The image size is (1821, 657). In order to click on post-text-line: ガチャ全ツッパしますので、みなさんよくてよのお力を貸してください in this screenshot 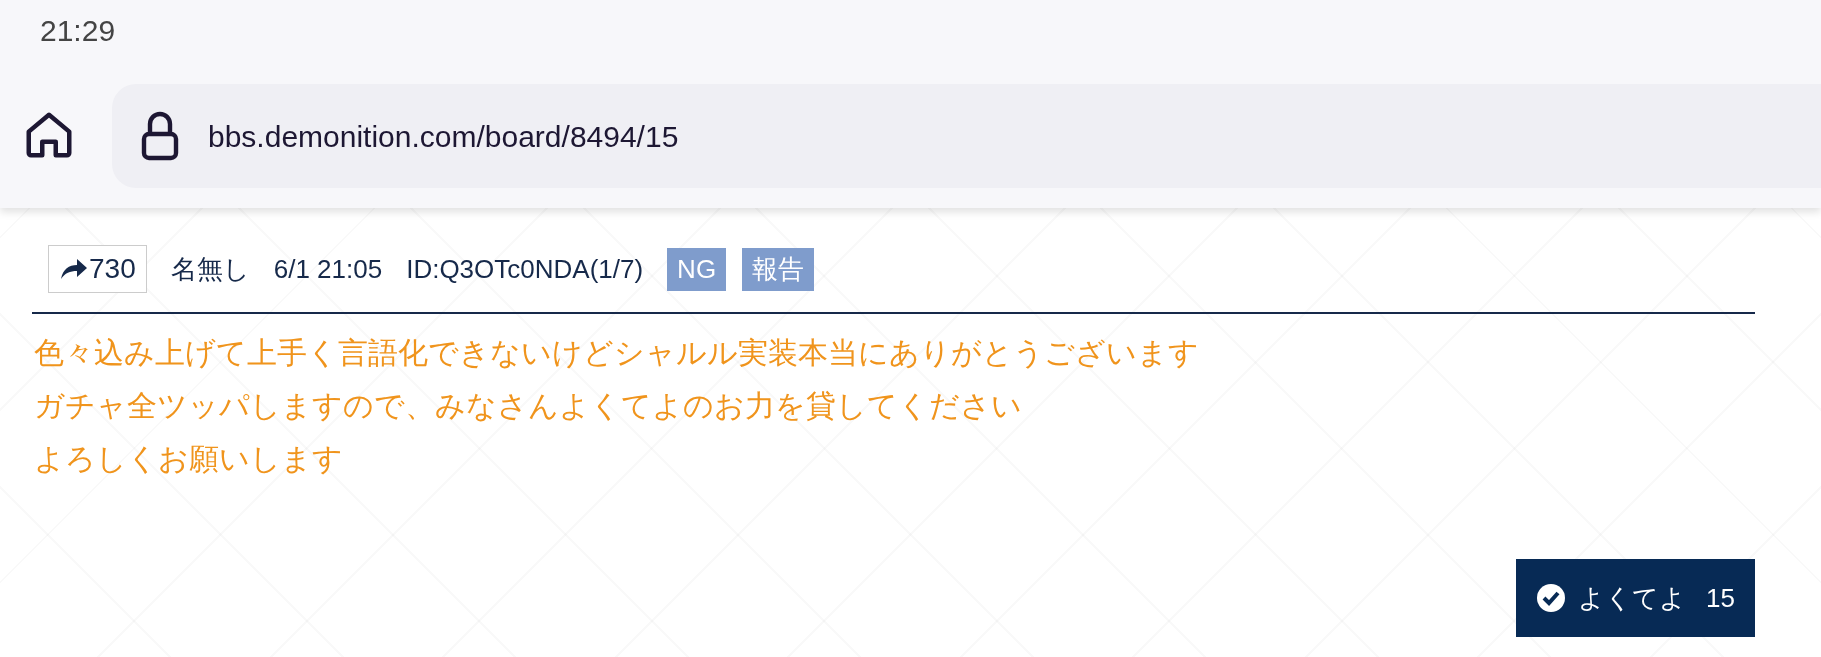, I will do `click(528, 406)`.